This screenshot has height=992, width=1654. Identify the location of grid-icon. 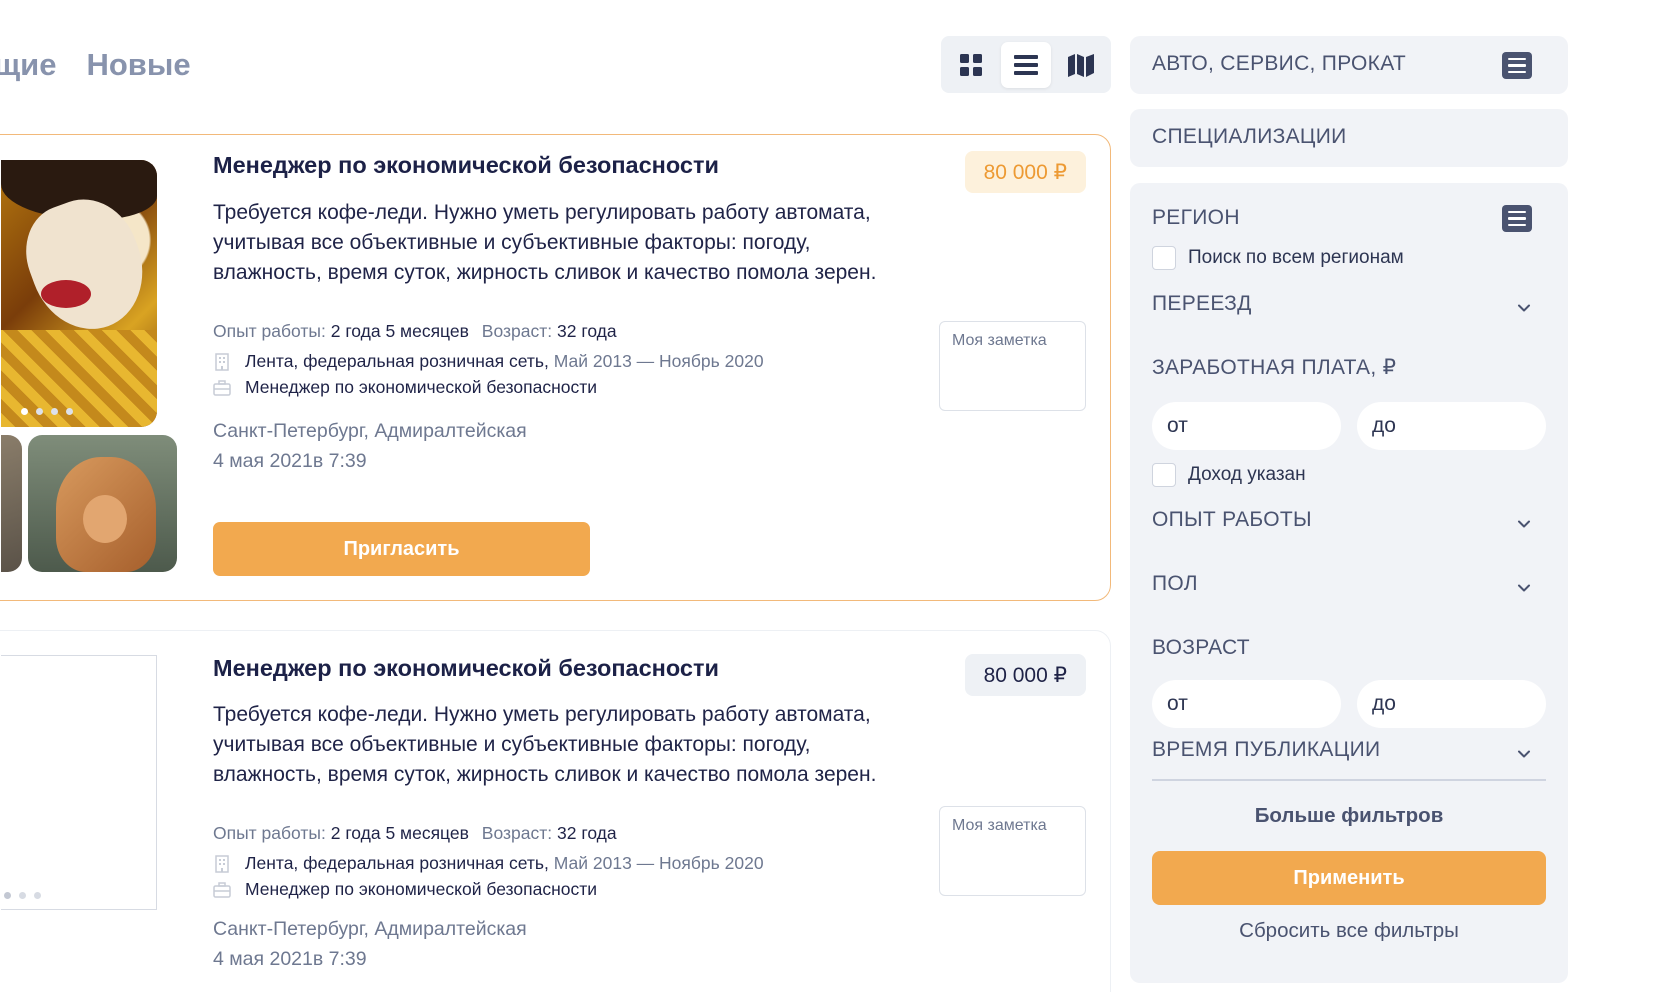
(971, 64).